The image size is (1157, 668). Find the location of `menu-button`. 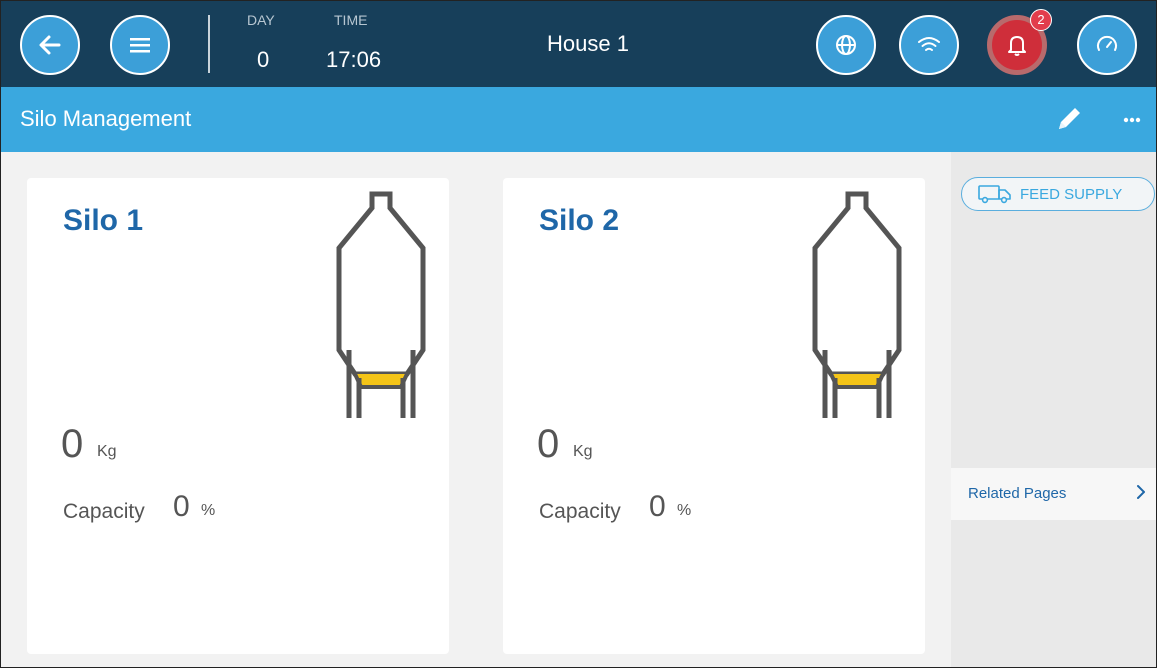

menu-button is located at coordinates (140, 45).